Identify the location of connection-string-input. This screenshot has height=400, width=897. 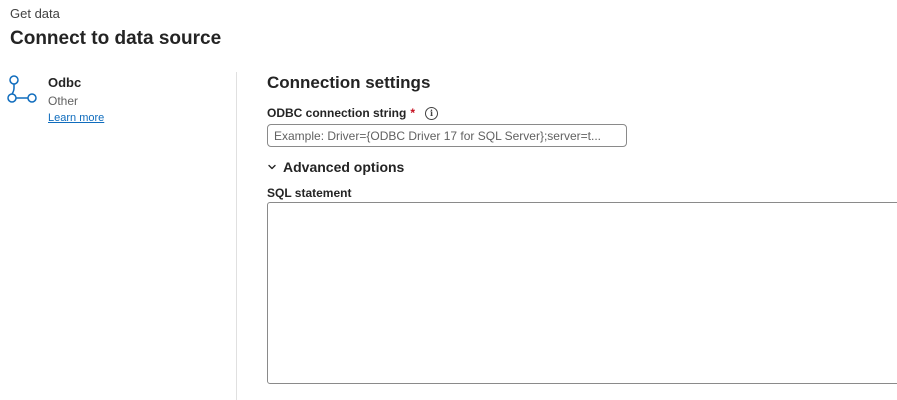
(447, 135).